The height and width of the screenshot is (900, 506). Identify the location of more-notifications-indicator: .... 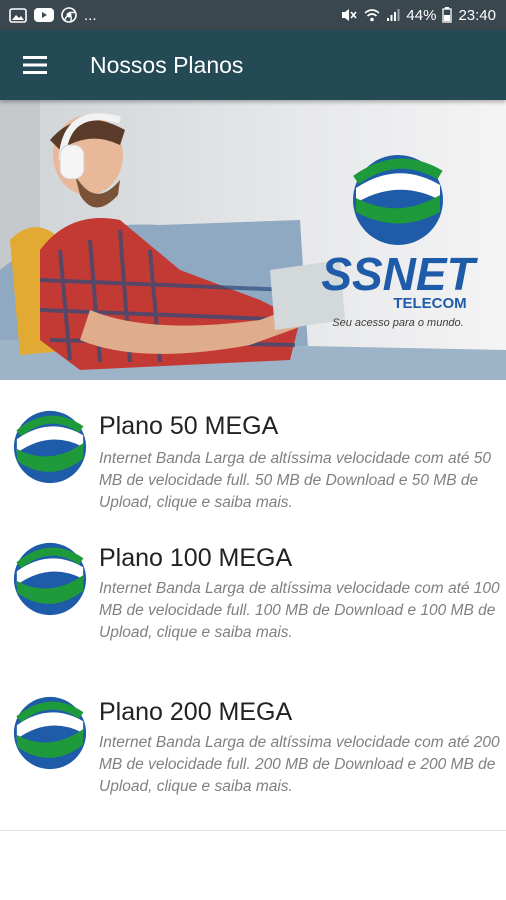
(90, 15).